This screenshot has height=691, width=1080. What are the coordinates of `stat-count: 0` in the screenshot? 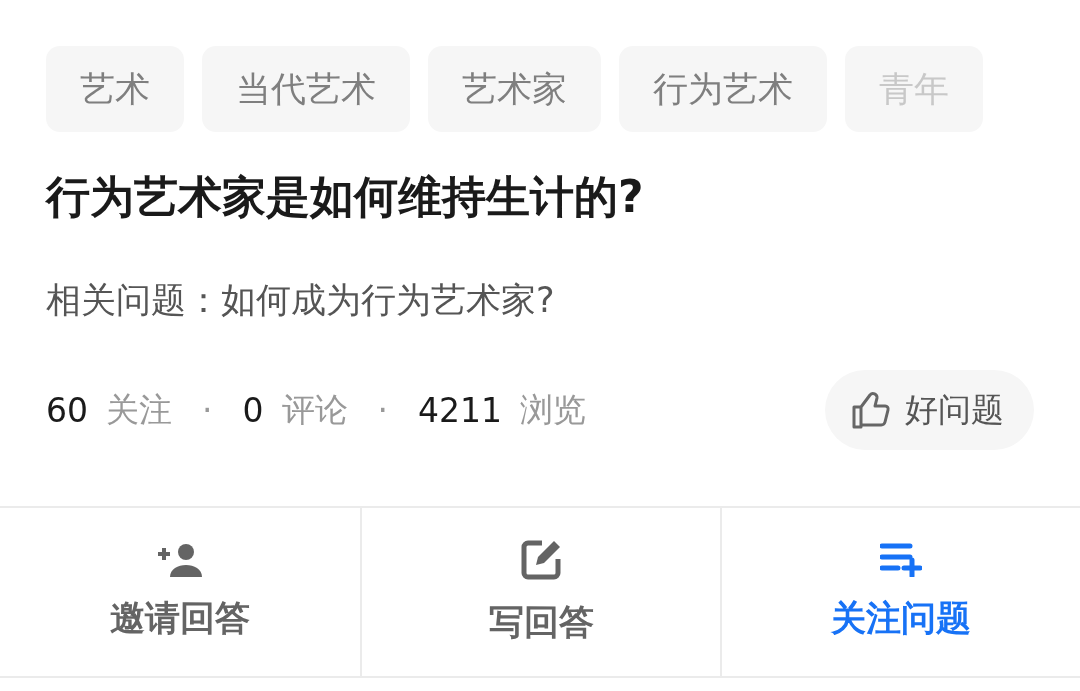 It's located at (253, 410).